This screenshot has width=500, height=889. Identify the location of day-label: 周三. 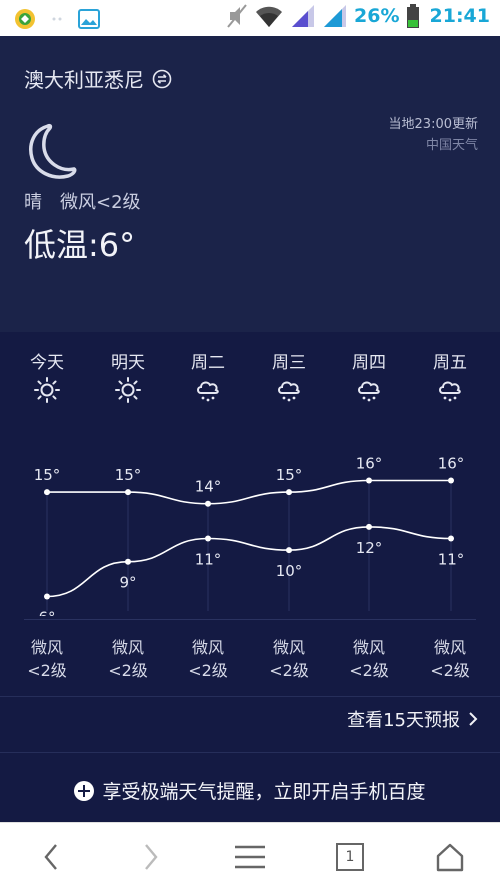
(289, 363).